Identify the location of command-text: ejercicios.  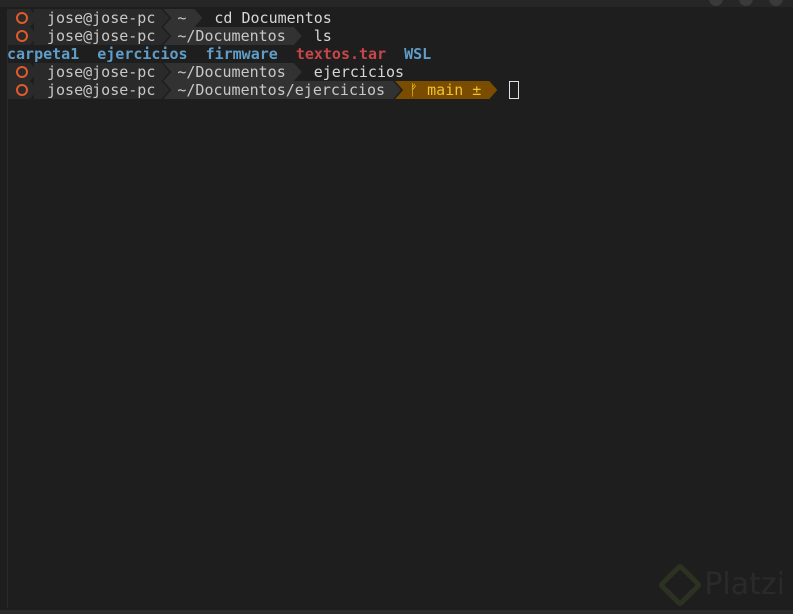
(359, 72).